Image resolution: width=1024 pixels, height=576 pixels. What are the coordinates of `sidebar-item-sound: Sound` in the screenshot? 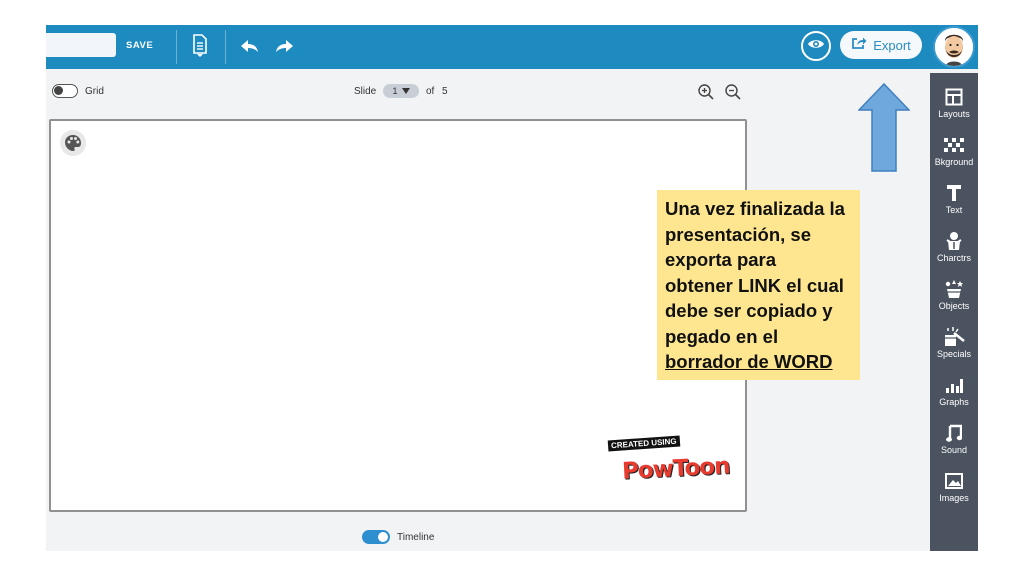 It's located at (954, 439).